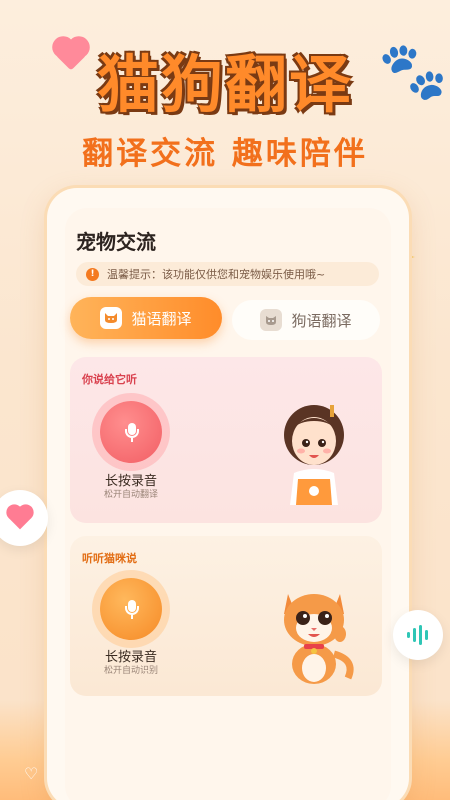 Image resolution: width=450 pixels, height=800 pixels. I want to click on release-hint: 松开自动翻译, so click(130, 495).